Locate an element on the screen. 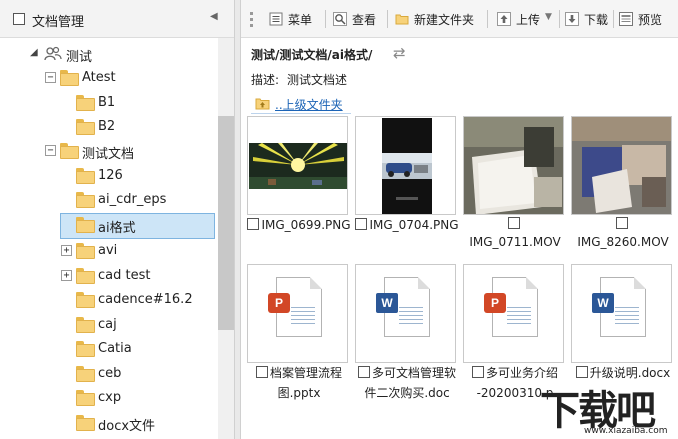  tree-node-test-group: ◢ 测试 is located at coordinates (109, 54).